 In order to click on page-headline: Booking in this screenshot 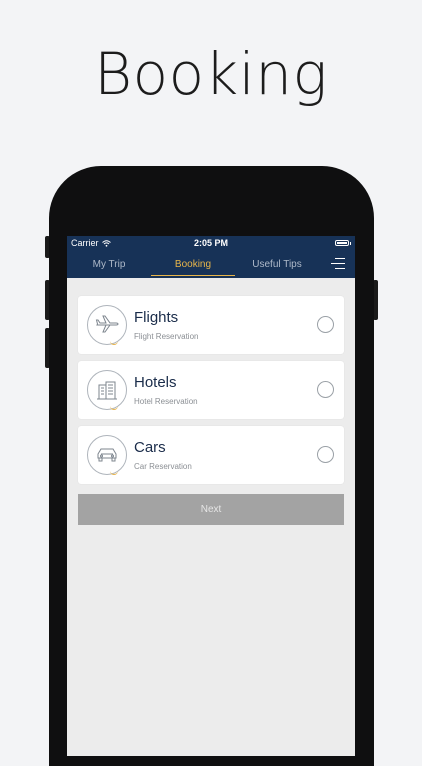, I will do `click(211, 74)`.